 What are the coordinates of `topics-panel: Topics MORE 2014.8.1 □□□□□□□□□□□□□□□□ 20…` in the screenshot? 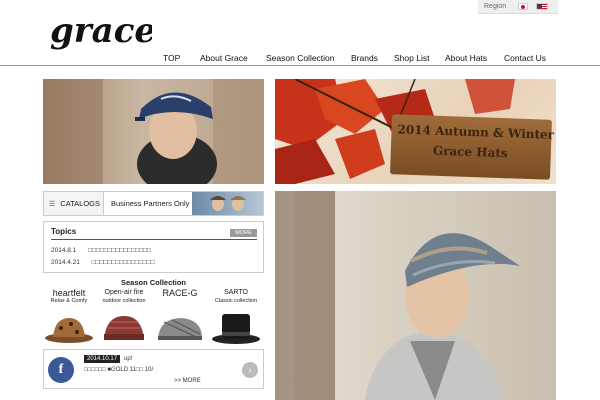 It's located at (153, 247).